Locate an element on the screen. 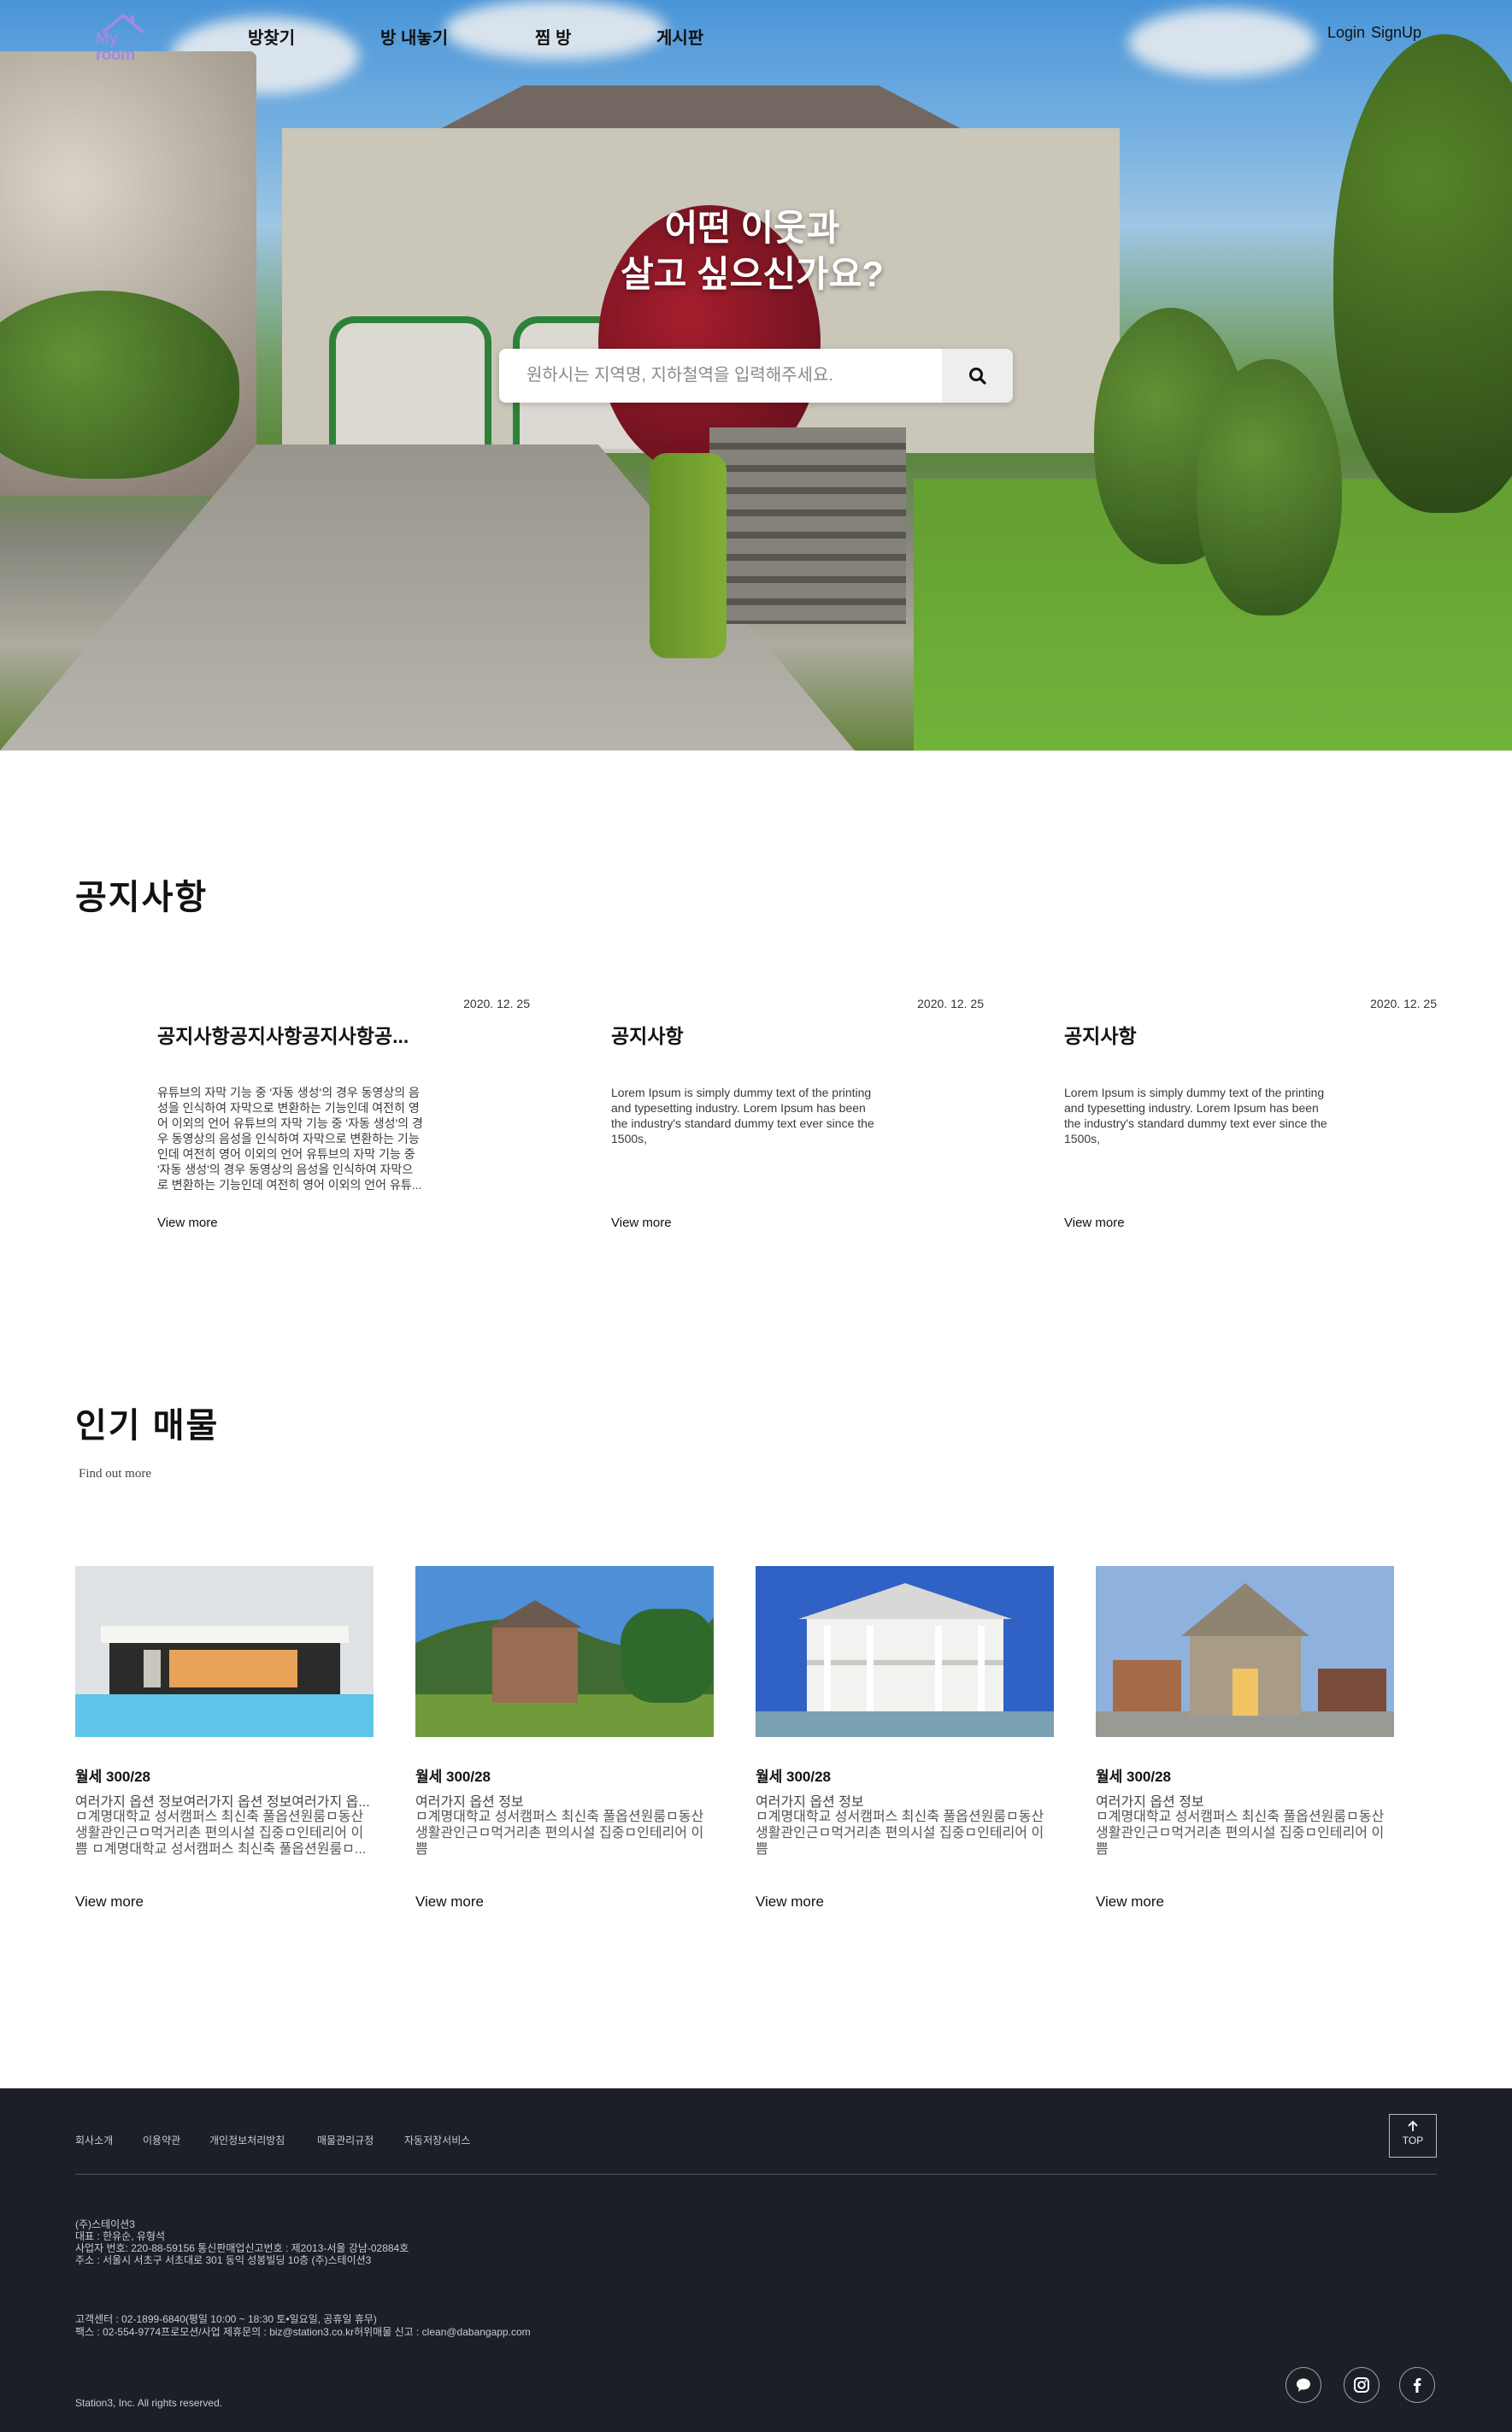  arrow-up-icon is located at coordinates (1413, 2125).